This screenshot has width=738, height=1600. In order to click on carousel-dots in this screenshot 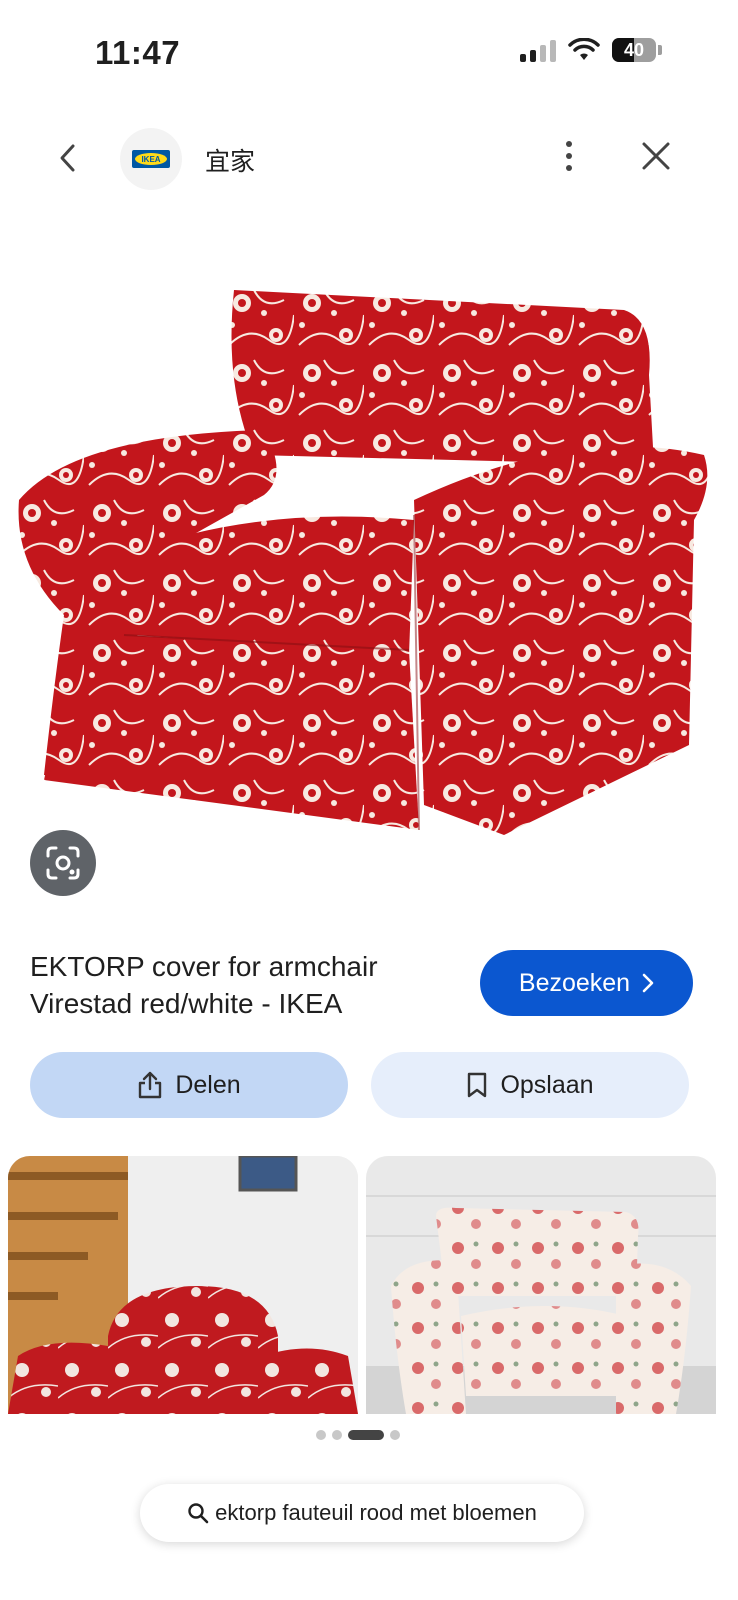, I will do `click(358, 1435)`.